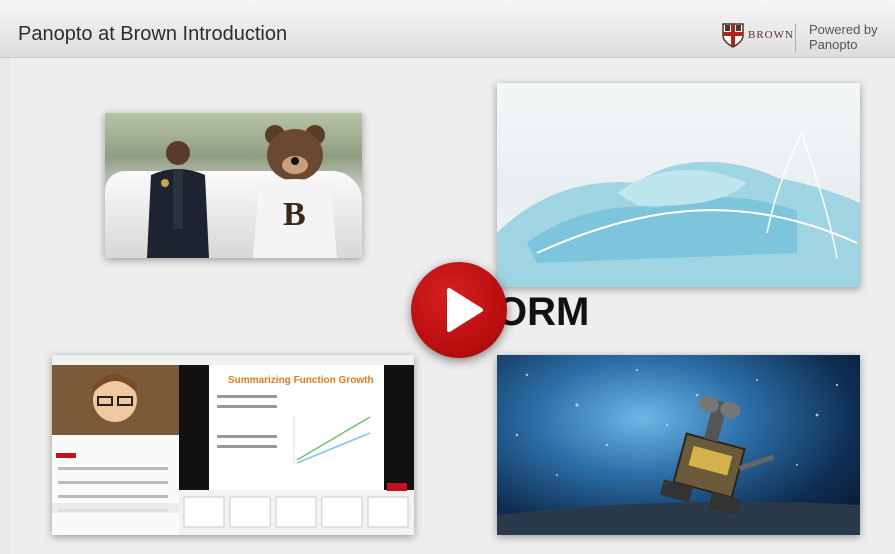  What do you see at coordinates (233, 445) in the screenshot?
I see `lecture-screen-thumbnail: Summarizing Function Growth` at bounding box center [233, 445].